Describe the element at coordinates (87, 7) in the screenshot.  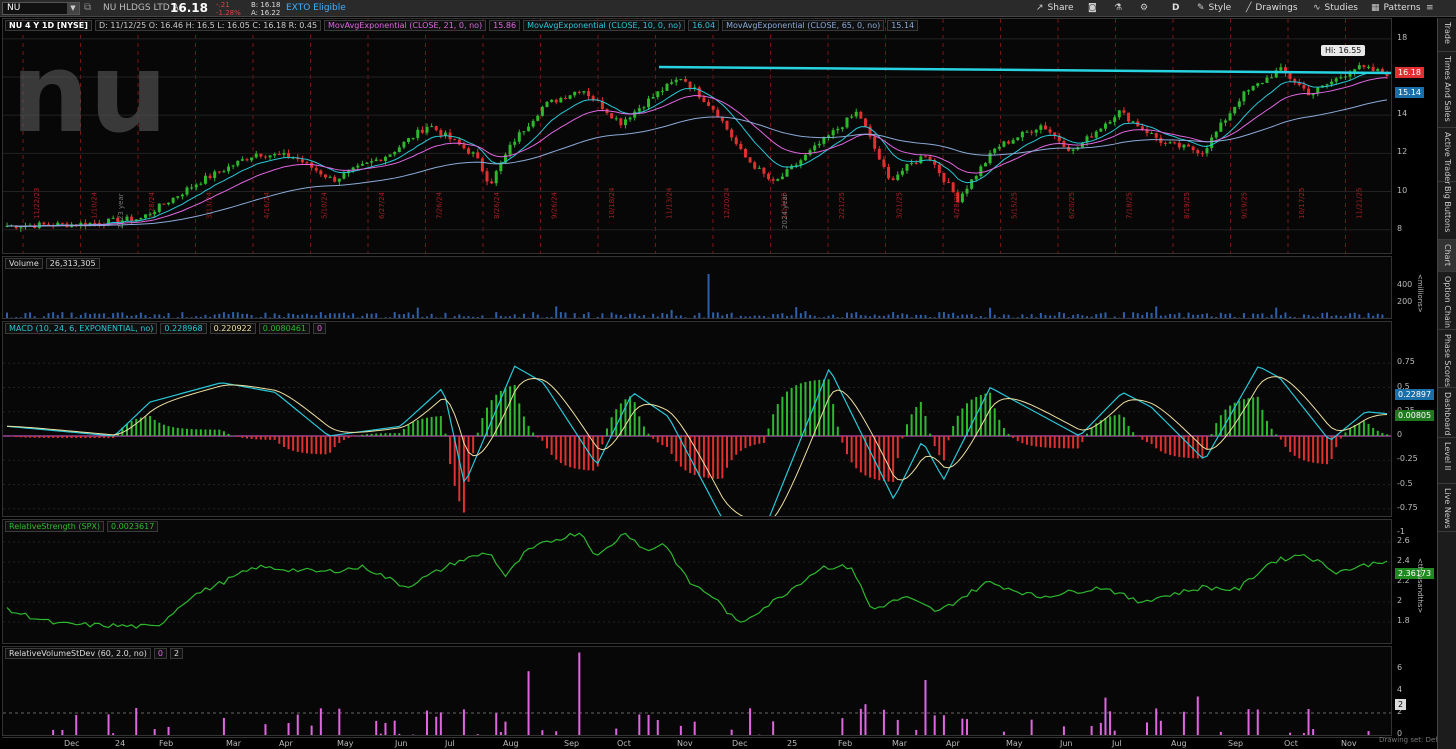
I see `link-icon: ⧉` at that location.